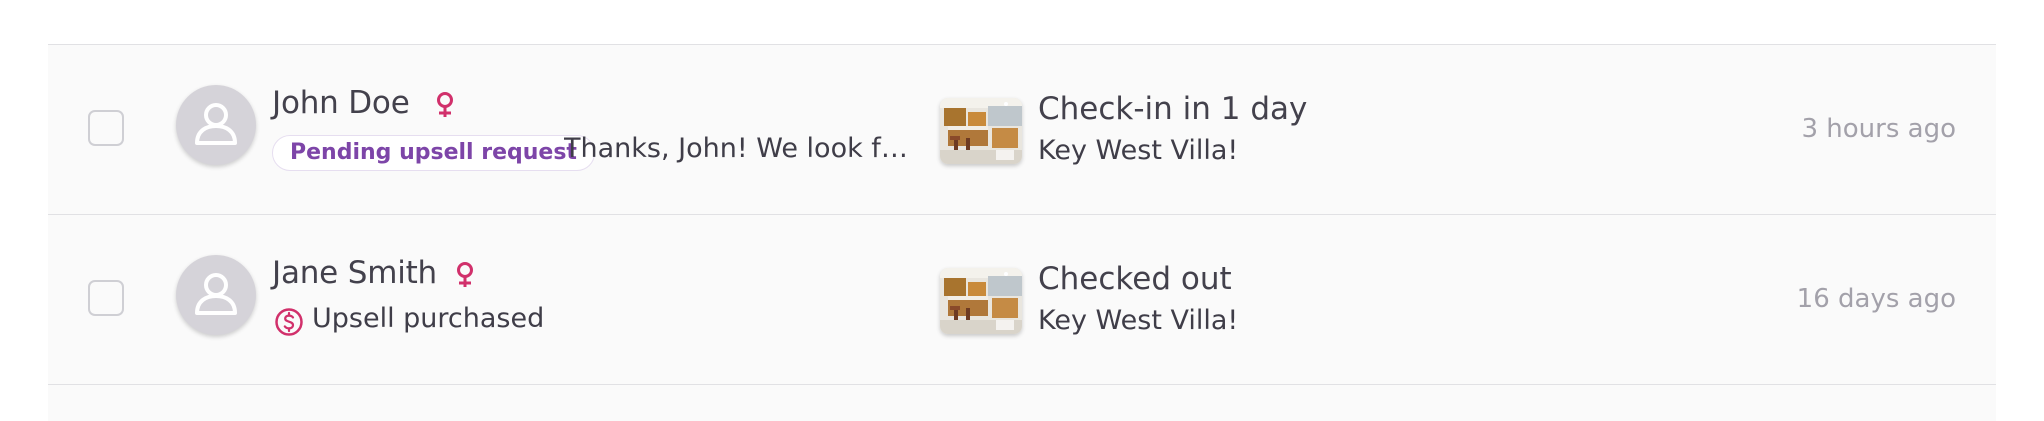 Image resolution: width=2044 pixels, height=421 pixels. What do you see at coordinates (1878, 129) in the screenshot?
I see `timestamp: 3 hours ago` at bounding box center [1878, 129].